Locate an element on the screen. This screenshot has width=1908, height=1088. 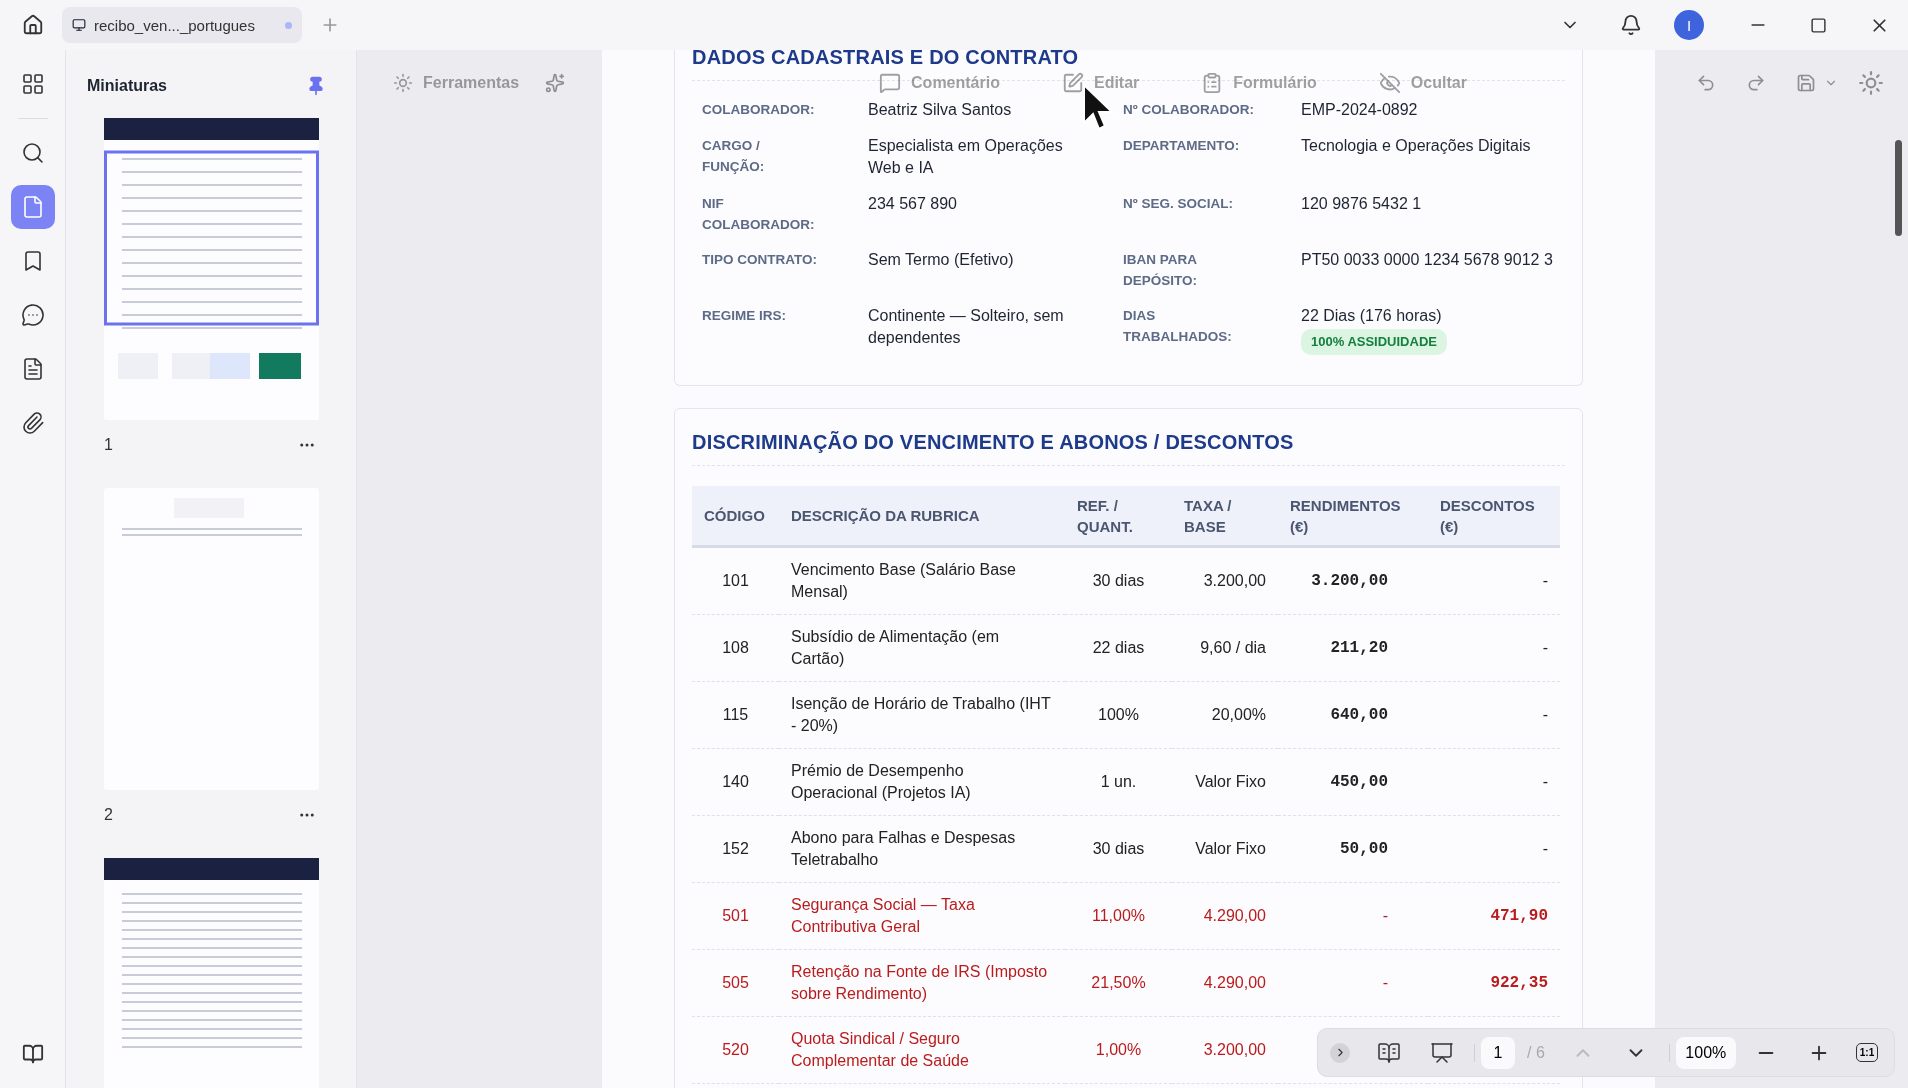
scrollbar is located at coordinates (1898, 188).